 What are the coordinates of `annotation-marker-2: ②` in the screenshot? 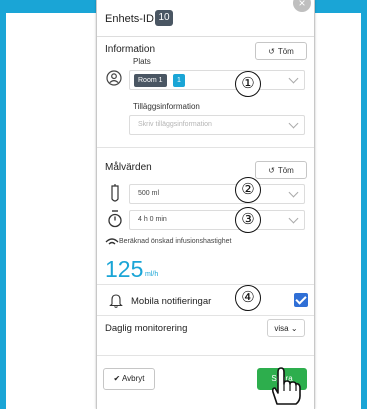 It's located at (248, 190).